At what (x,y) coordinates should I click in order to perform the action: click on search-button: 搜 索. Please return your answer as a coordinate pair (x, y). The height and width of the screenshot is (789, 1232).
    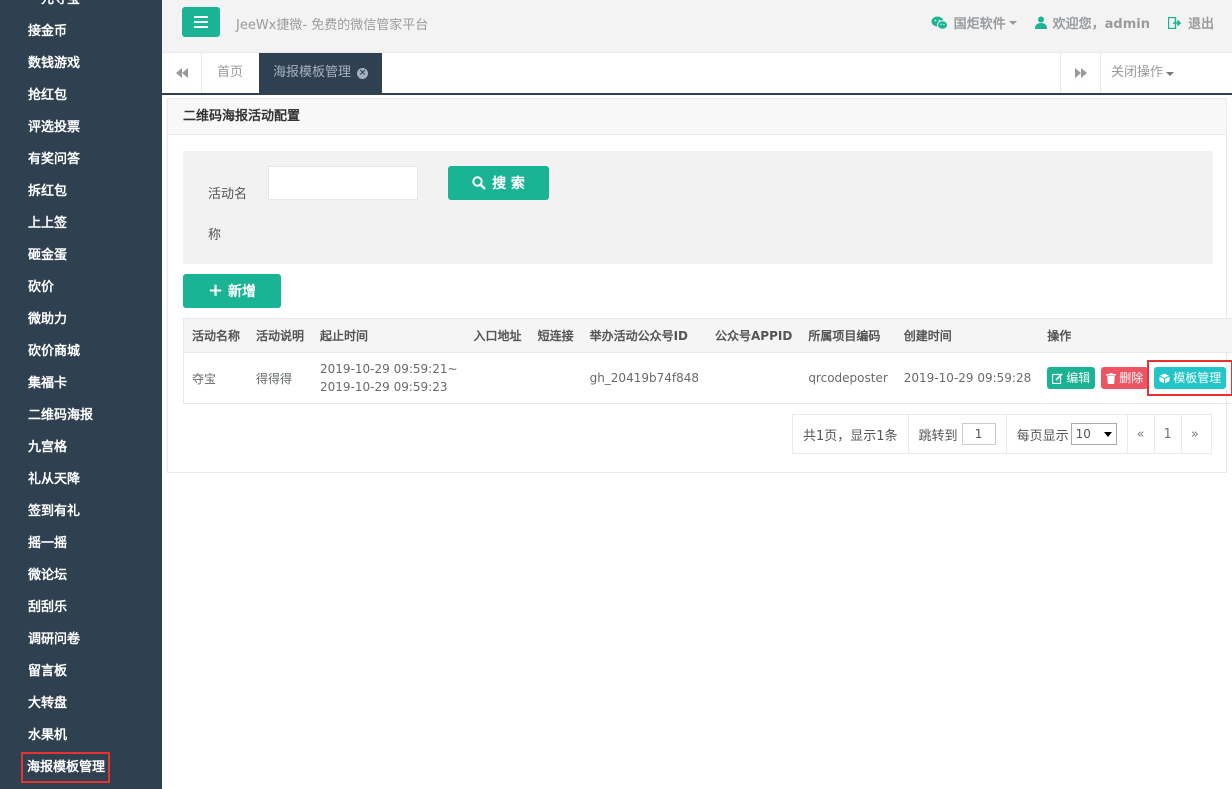
    Looking at the image, I should click on (498, 183).